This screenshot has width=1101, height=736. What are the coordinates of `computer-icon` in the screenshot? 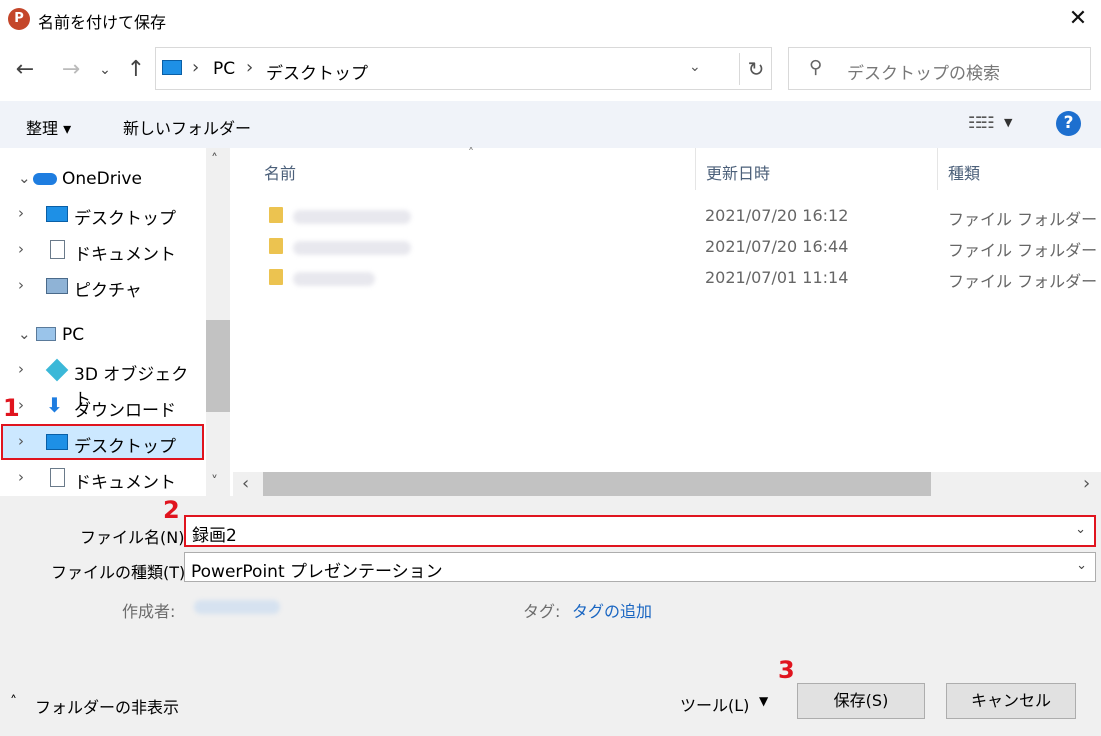 It's located at (46, 334).